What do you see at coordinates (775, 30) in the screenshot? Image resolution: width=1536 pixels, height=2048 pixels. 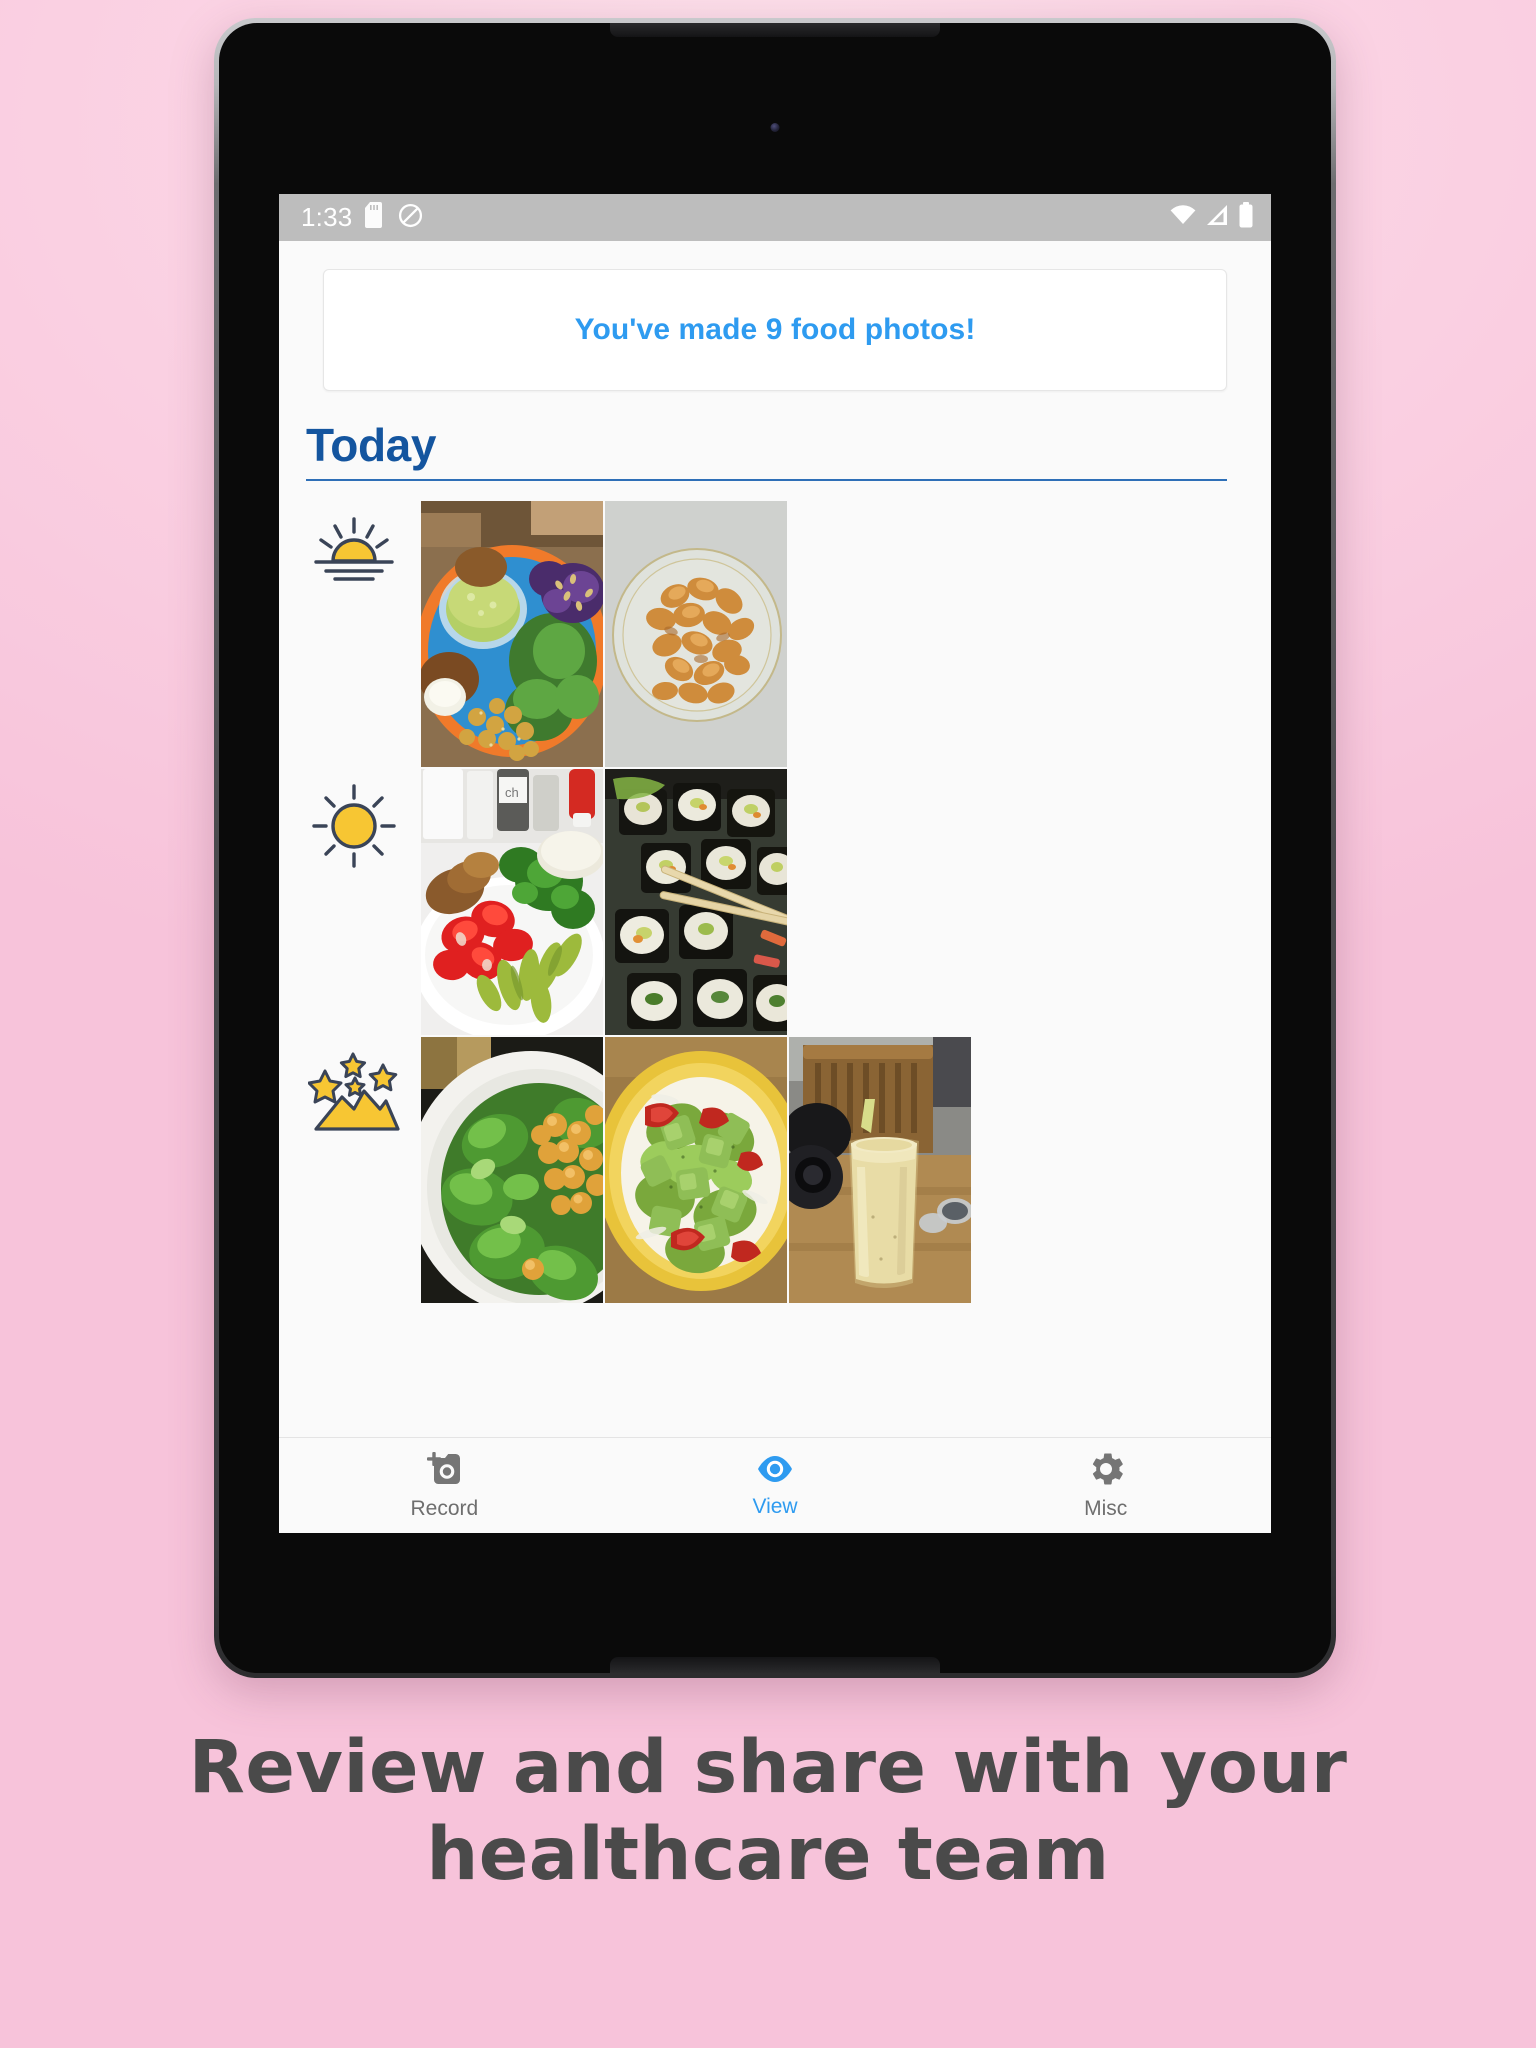 I see `top-speaker-grille` at bounding box center [775, 30].